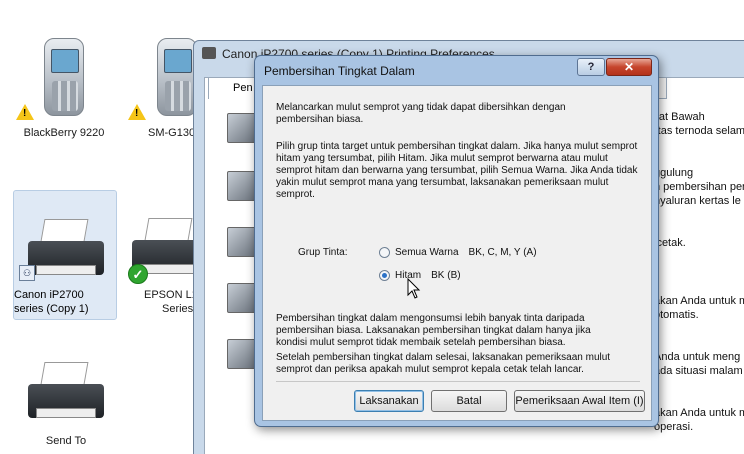 The width and height of the screenshot is (744, 454). Describe the element at coordinates (323, 252) in the screenshot. I see `ink-group-label: Grup Tinta:` at that location.